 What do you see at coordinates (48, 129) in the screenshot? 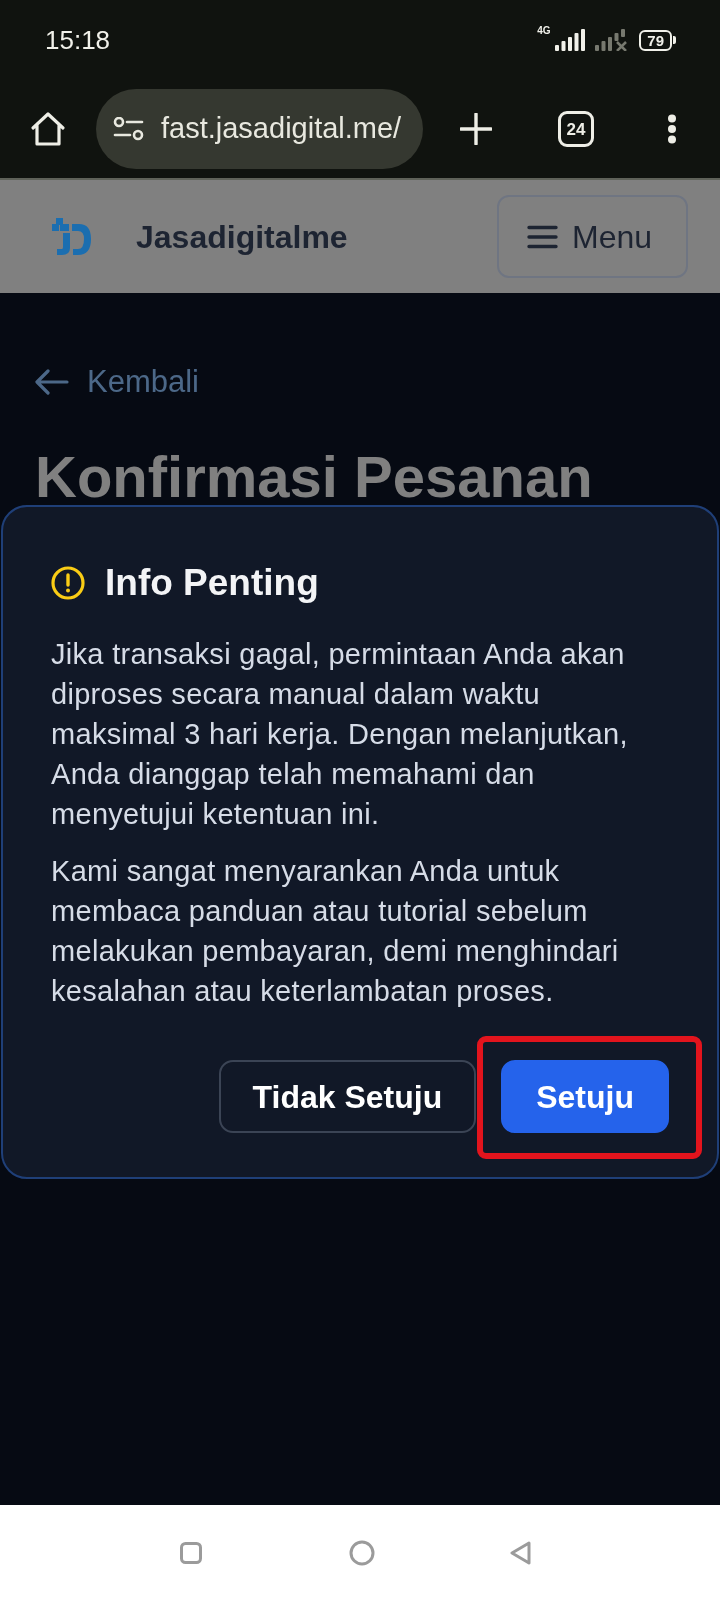
I see `home-icon` at bounding box center [48, 129].